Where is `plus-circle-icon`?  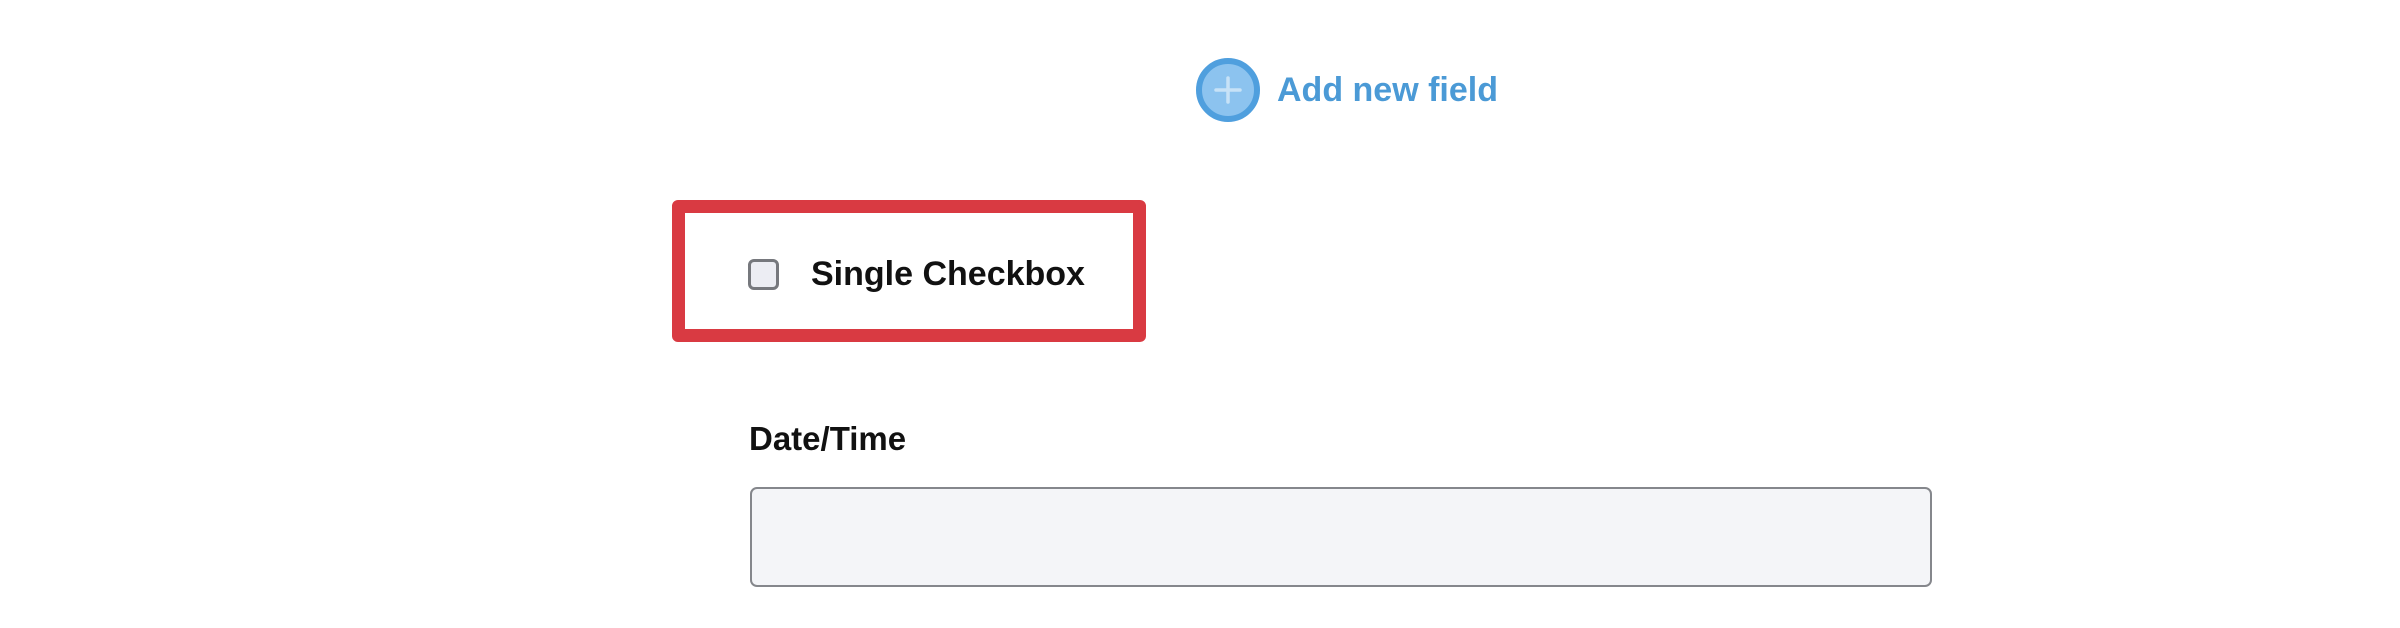
plus-circle-icon is located at coordinates (1228, 90).